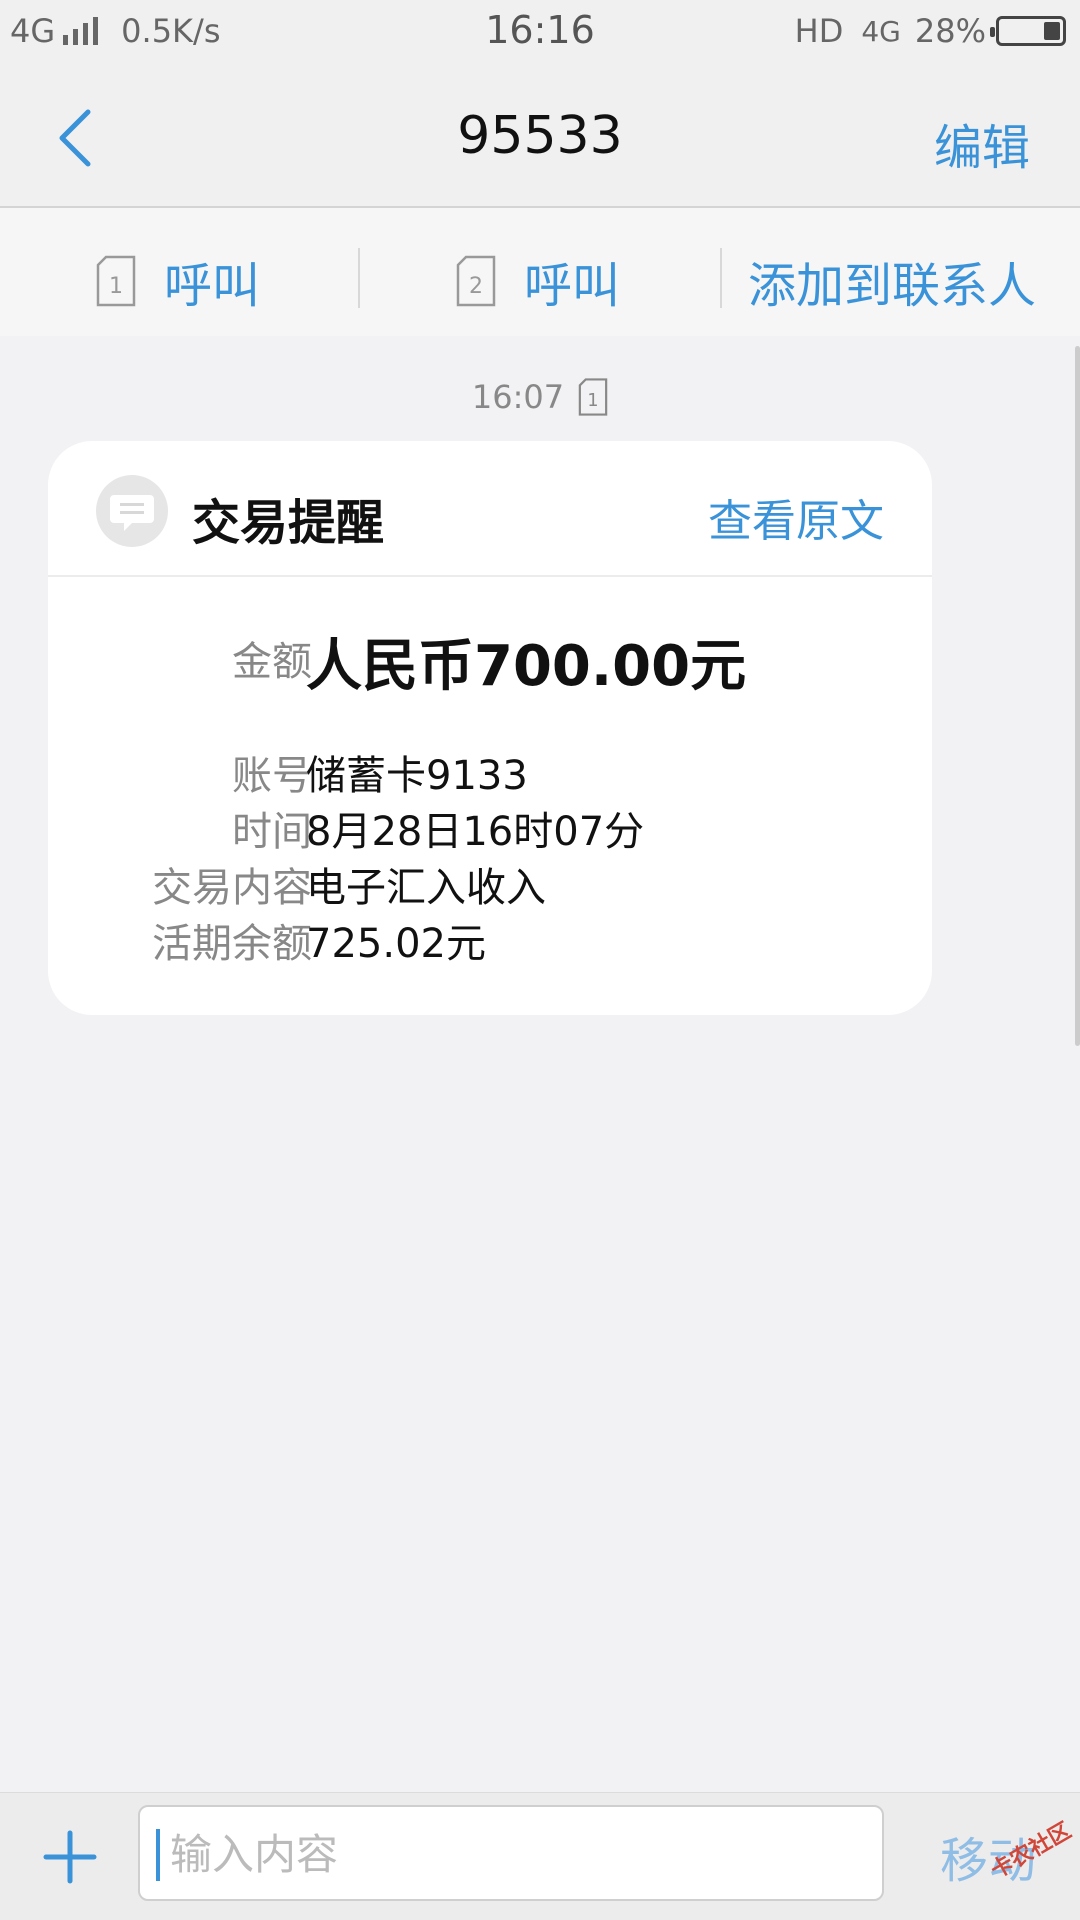  What do you see at coordinates (116, 286) in the screenshot?
I see `sim1-number: 1` at bounding box center [116, 286].